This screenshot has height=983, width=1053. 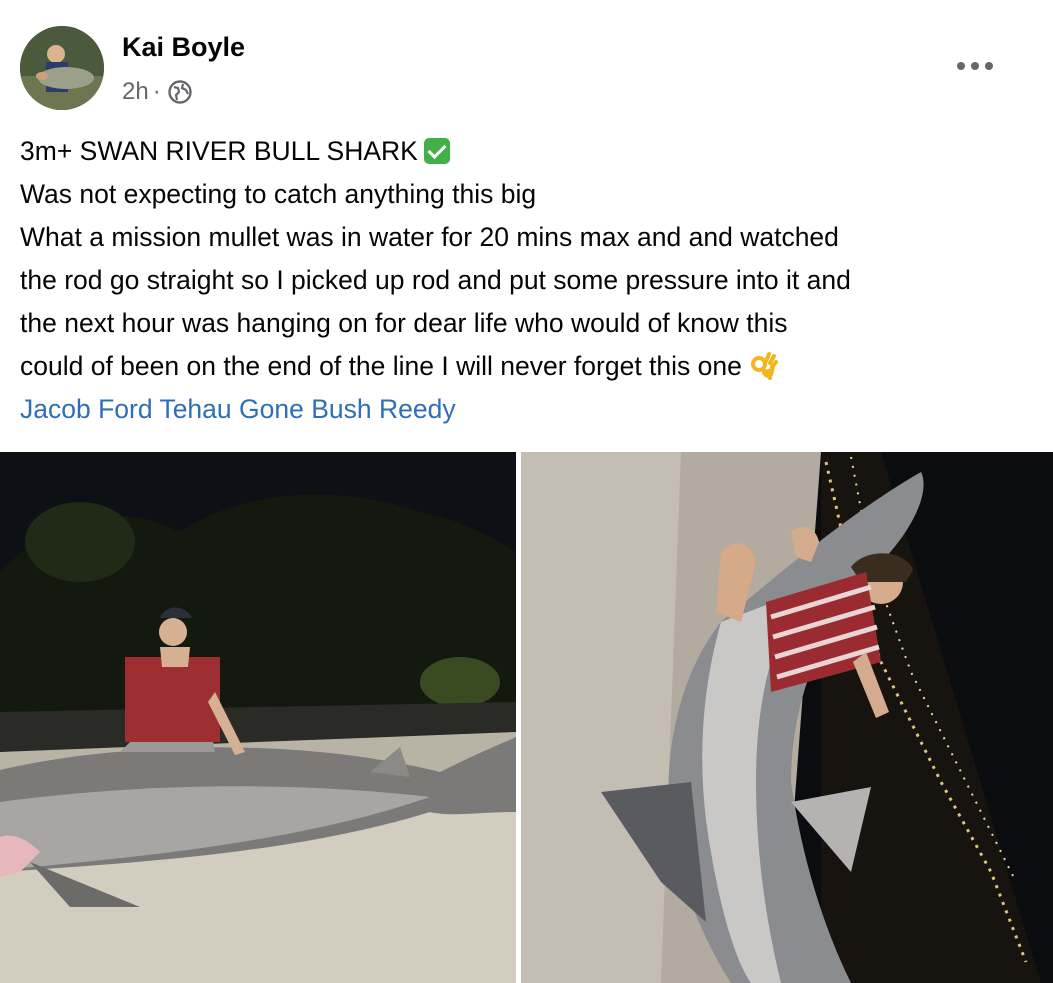 What do you see at coordinates (526, 60) in the screenshot?
I see `post-header: Kai Boyle 2h ·` at bounding box center [526, 60].